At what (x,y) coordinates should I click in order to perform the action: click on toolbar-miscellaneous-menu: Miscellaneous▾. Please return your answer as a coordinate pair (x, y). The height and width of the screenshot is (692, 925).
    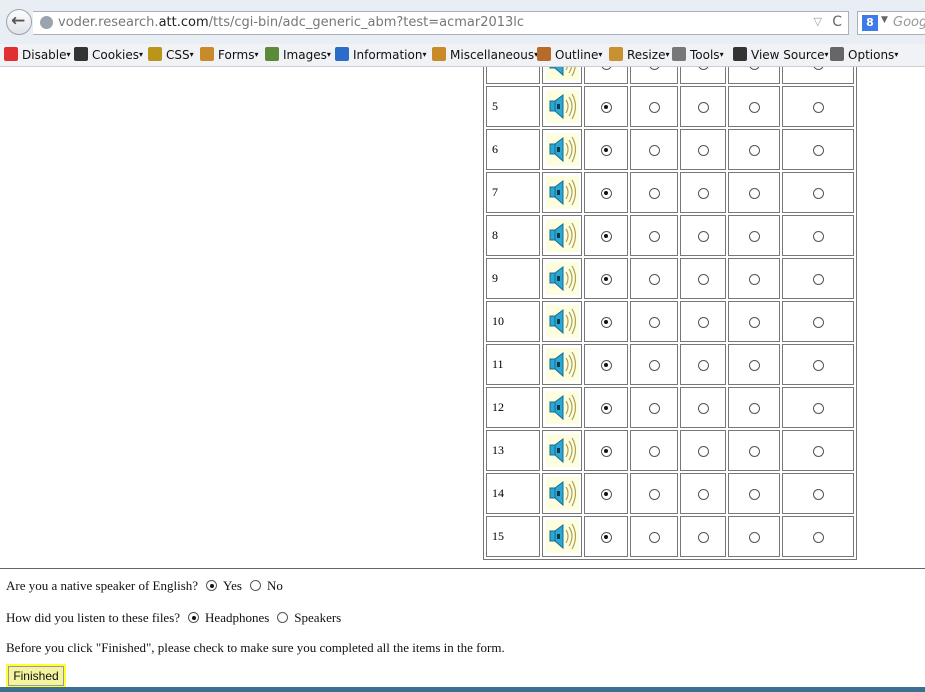
    Looking at the image, I should click on (485, 55).